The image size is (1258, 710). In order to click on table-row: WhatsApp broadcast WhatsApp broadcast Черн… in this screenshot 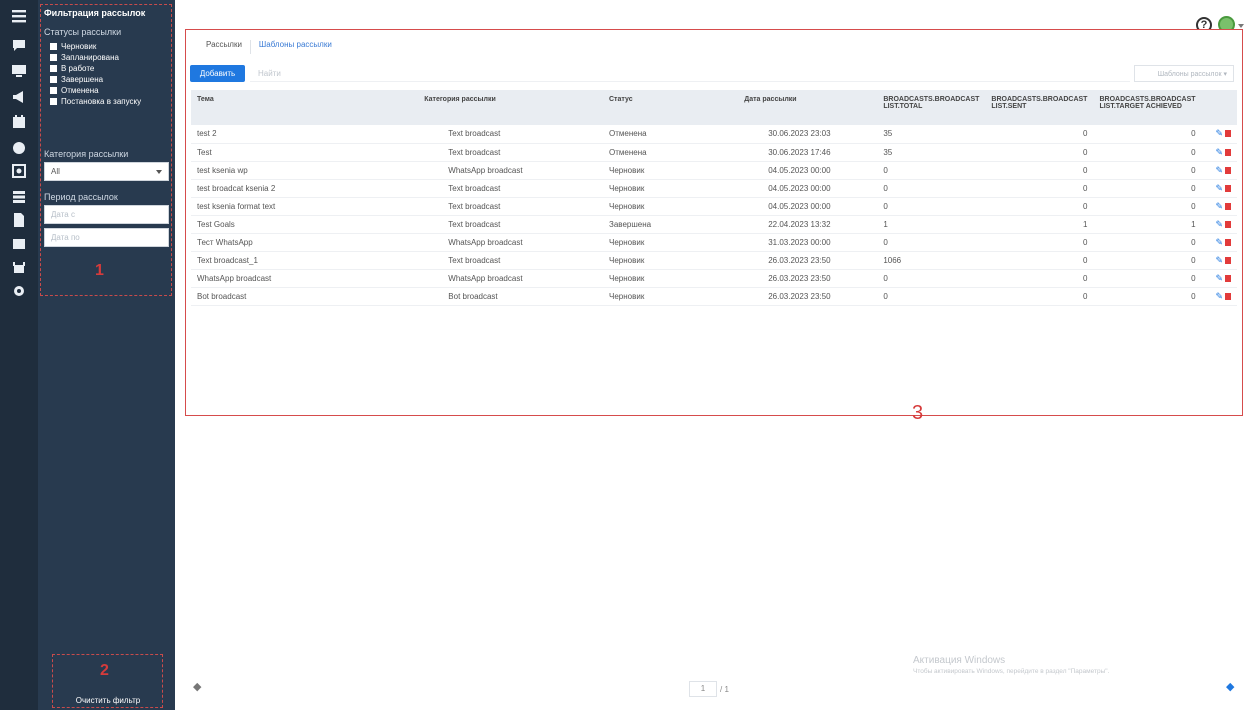, I will do `click(714, 278)`.